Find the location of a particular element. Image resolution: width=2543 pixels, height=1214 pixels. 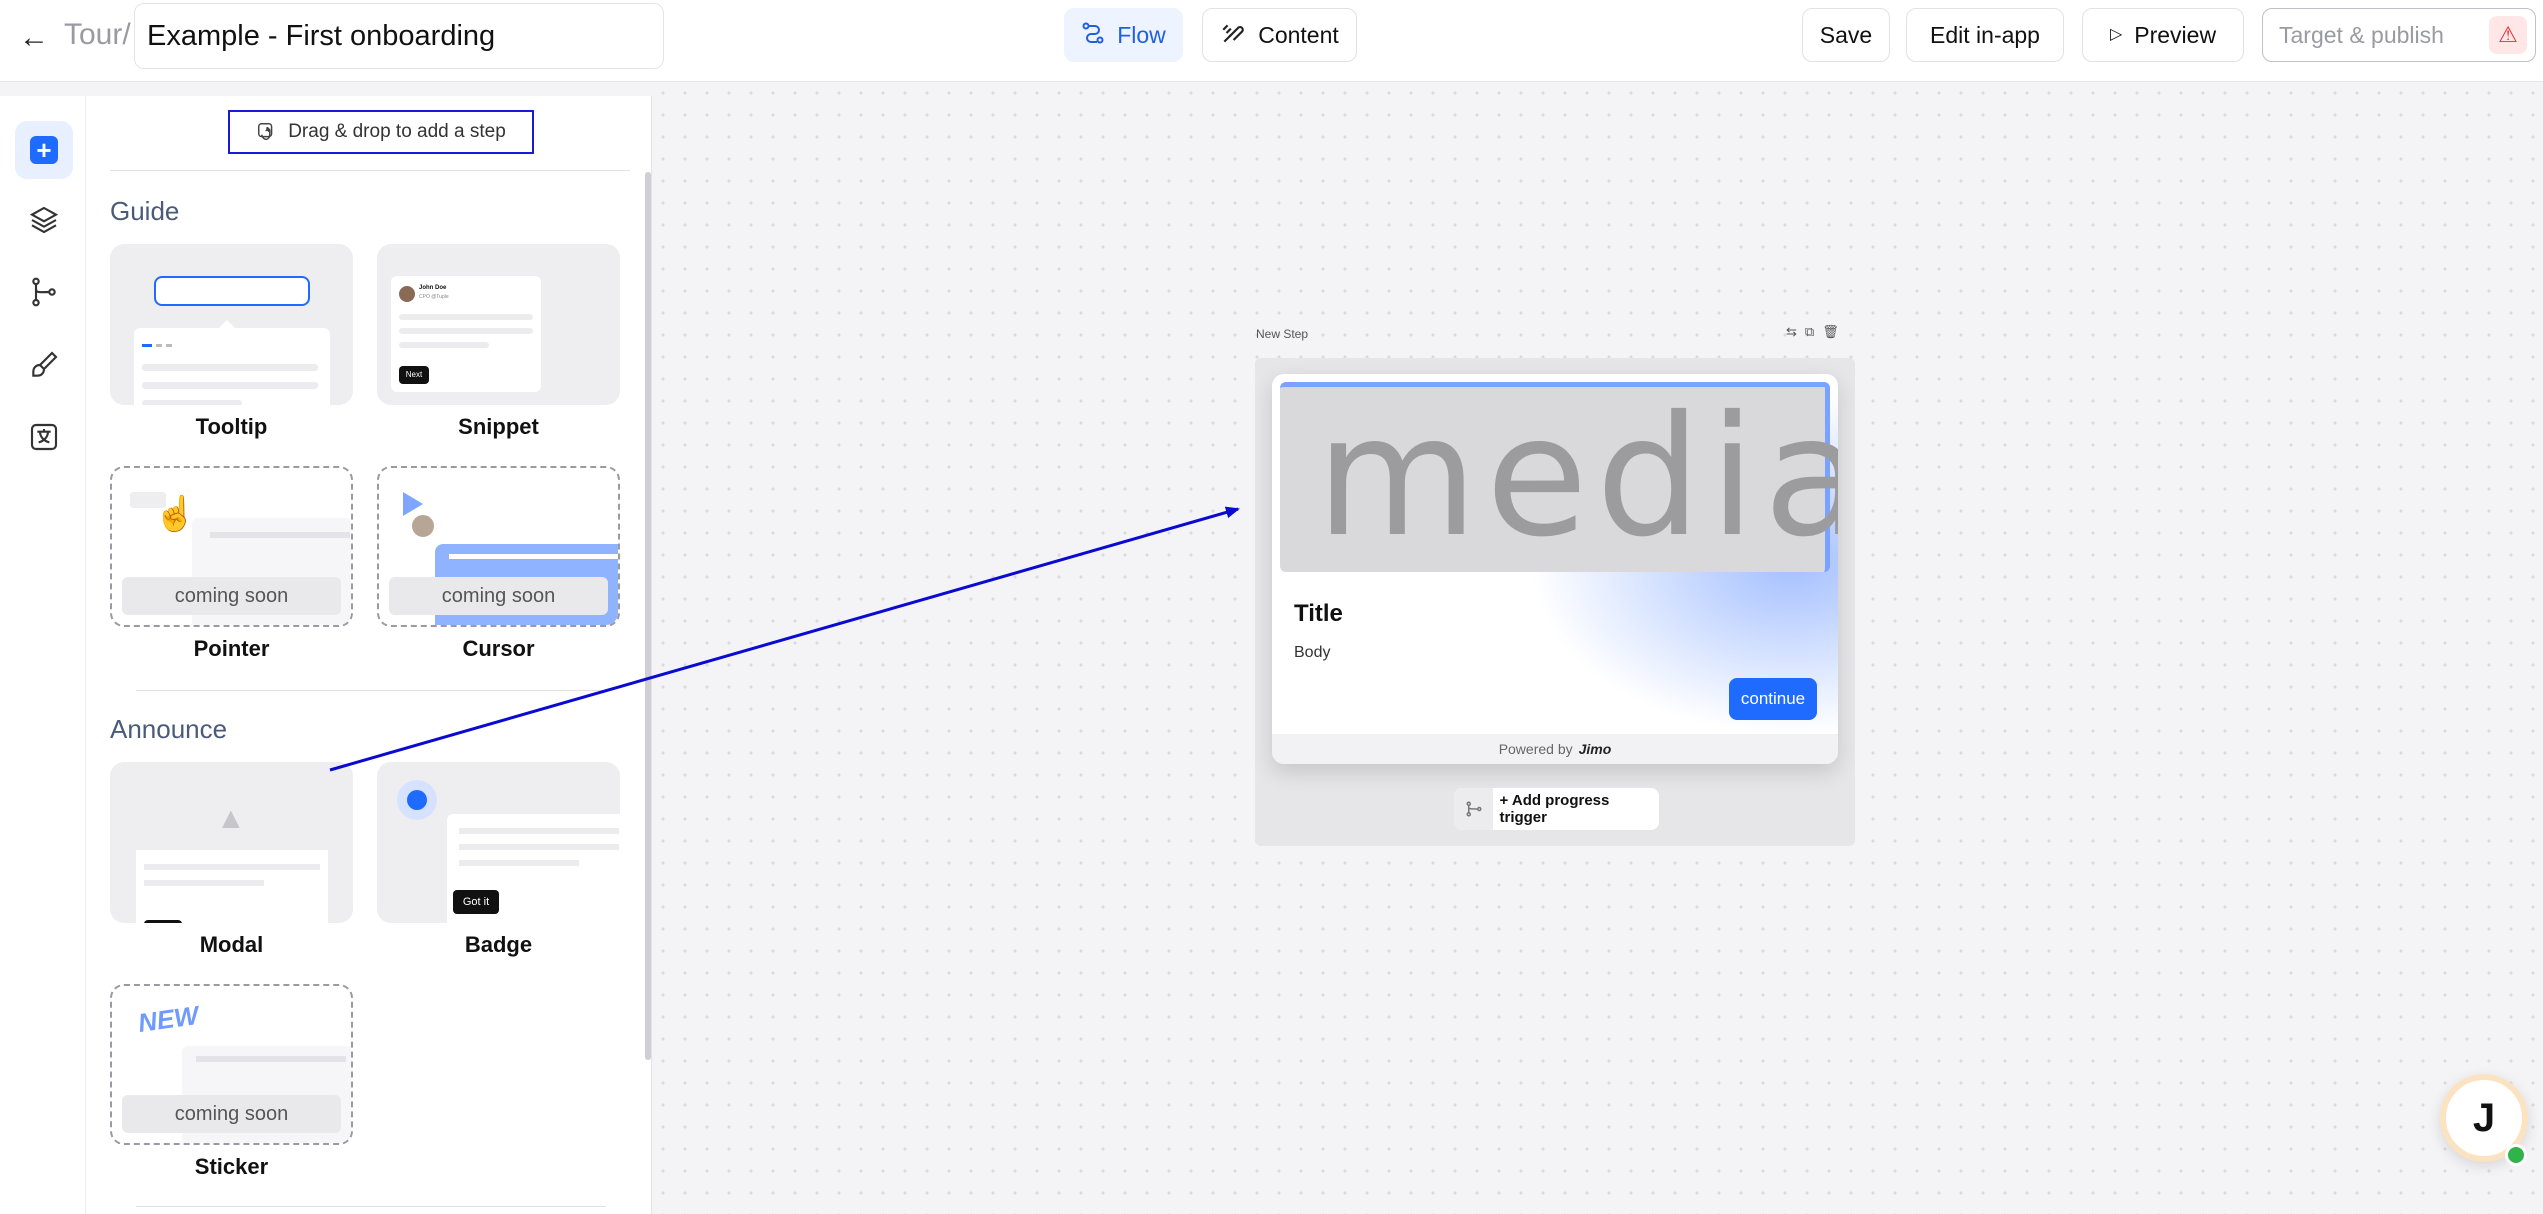

target-publish-button: Target & publish ⚠ is located at coordinates (2399, 35).